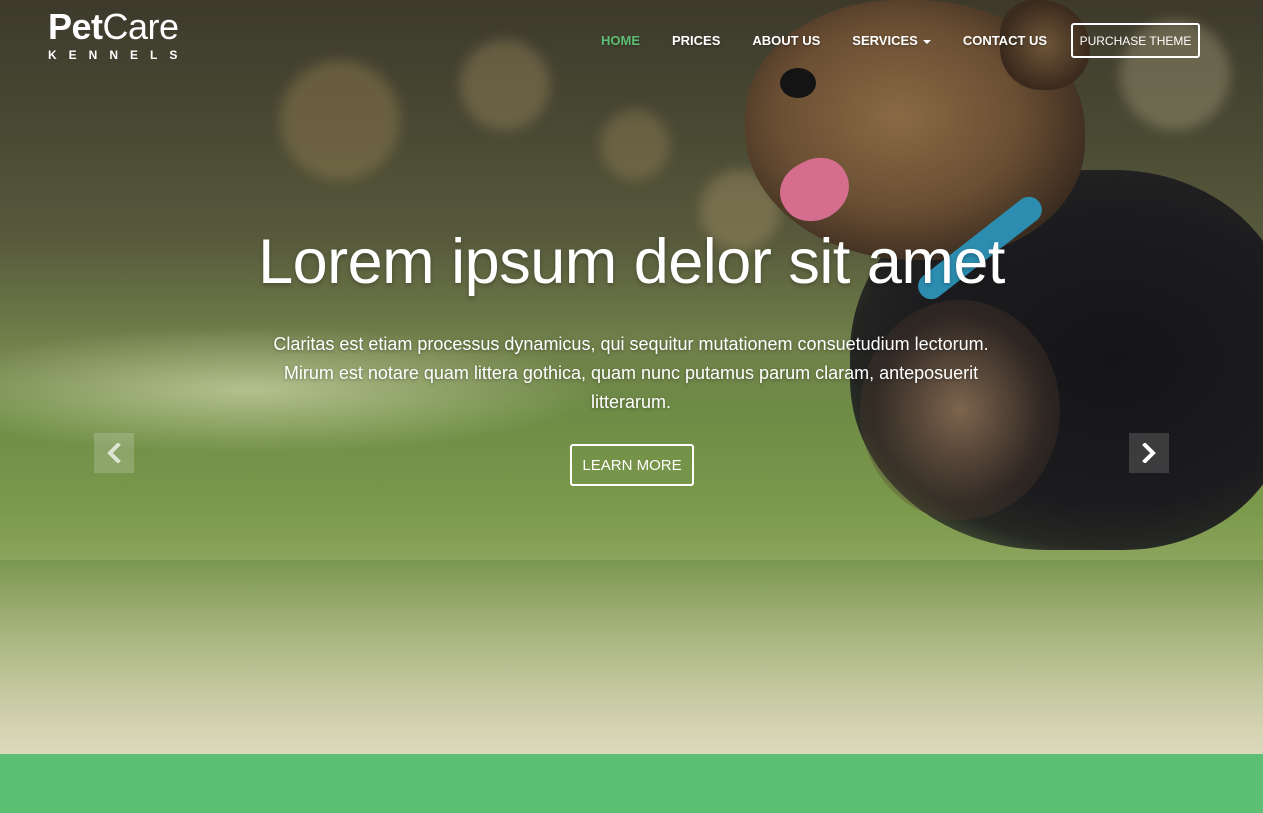 The height and width of the screenshot is (813, 1263). What do you see at coordinates (1005, 40) in the screenshot?
I see `nav-item-contact-us: CONTACT US` at bounding box center [1005, 40].